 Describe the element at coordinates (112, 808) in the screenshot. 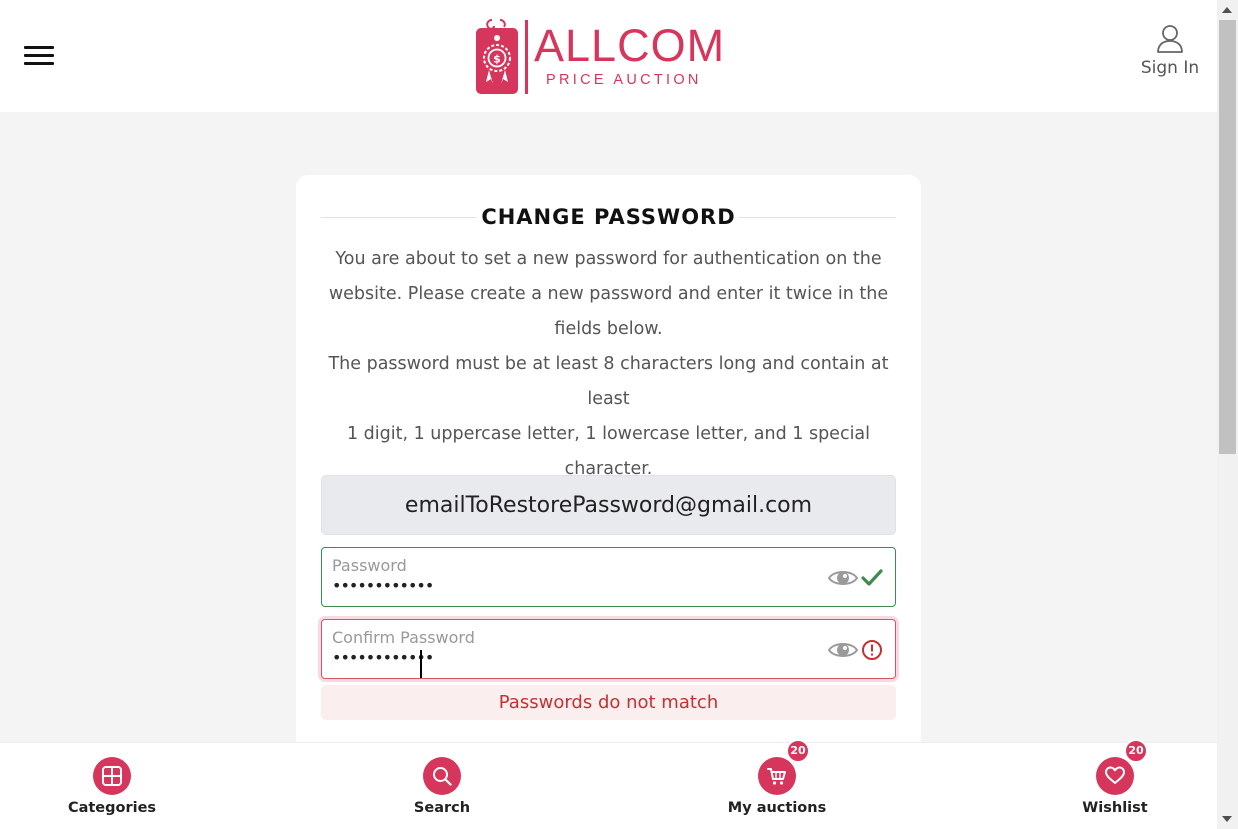

I see `nav-label: Categories` at that location.